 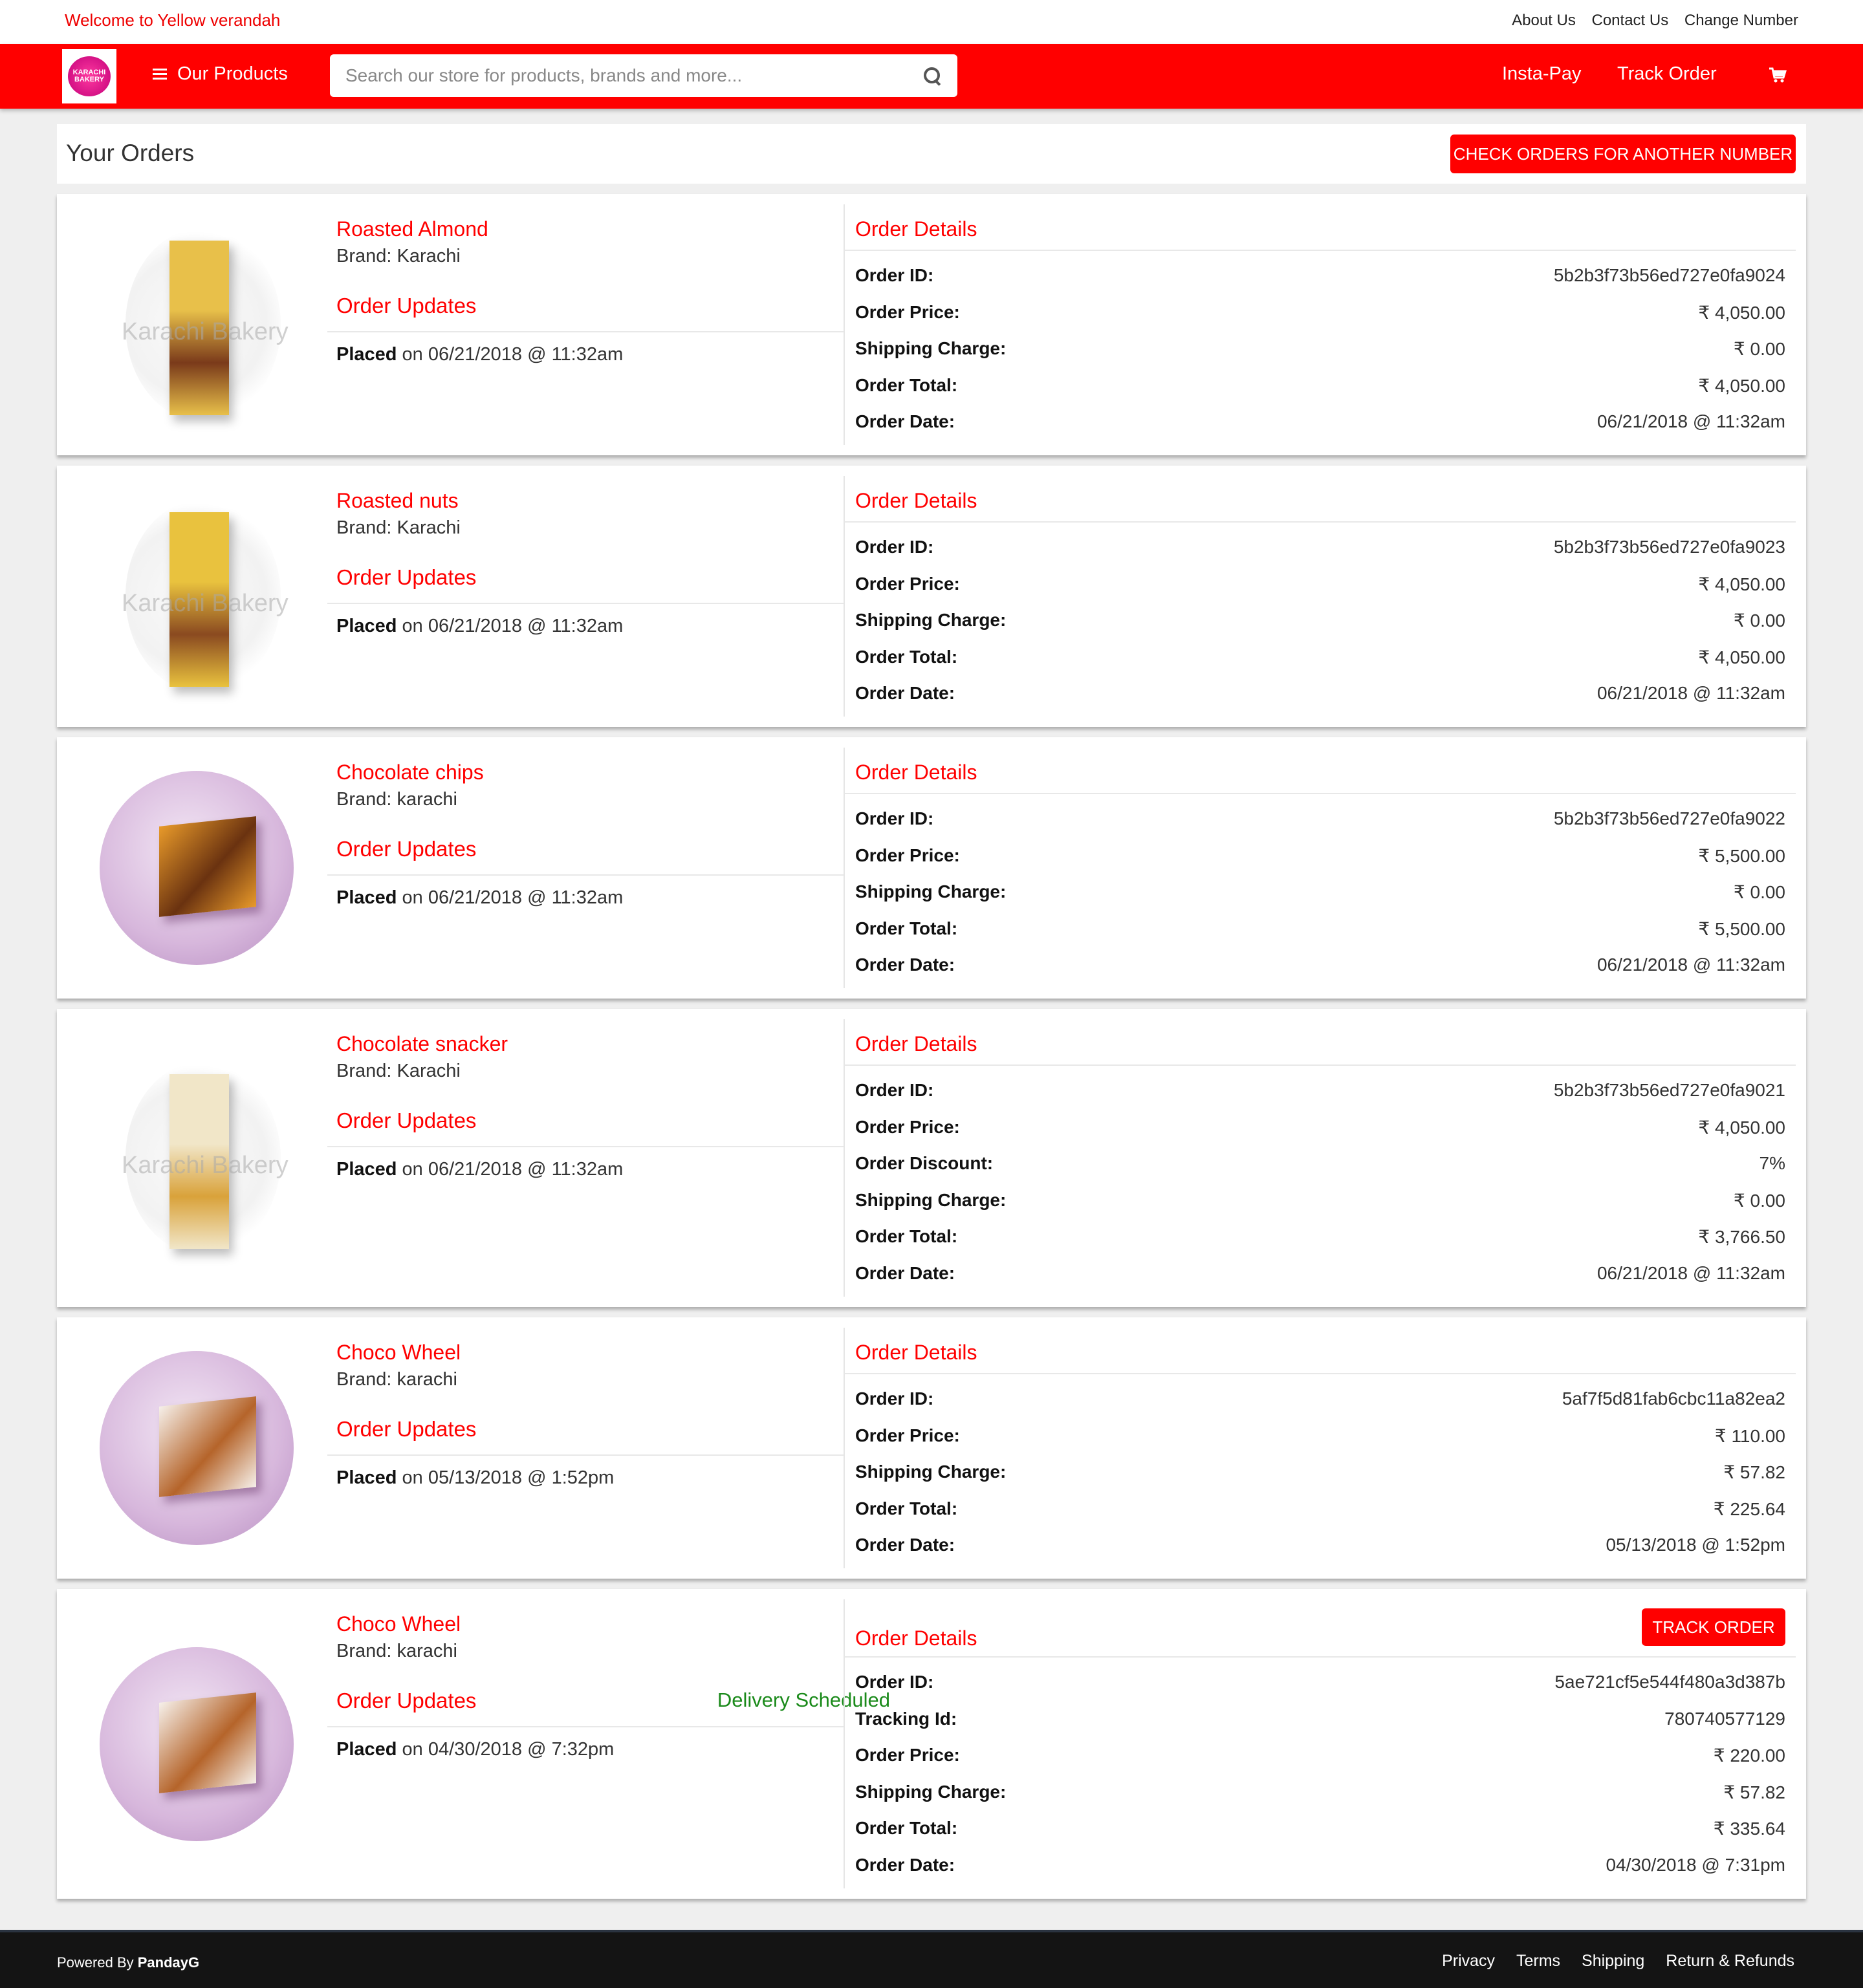 What do you see at coordinates (1542, 74) in the screenshot?
I see `insta-pay-link: Insta-Pay` at bounding box center [1542, 74].